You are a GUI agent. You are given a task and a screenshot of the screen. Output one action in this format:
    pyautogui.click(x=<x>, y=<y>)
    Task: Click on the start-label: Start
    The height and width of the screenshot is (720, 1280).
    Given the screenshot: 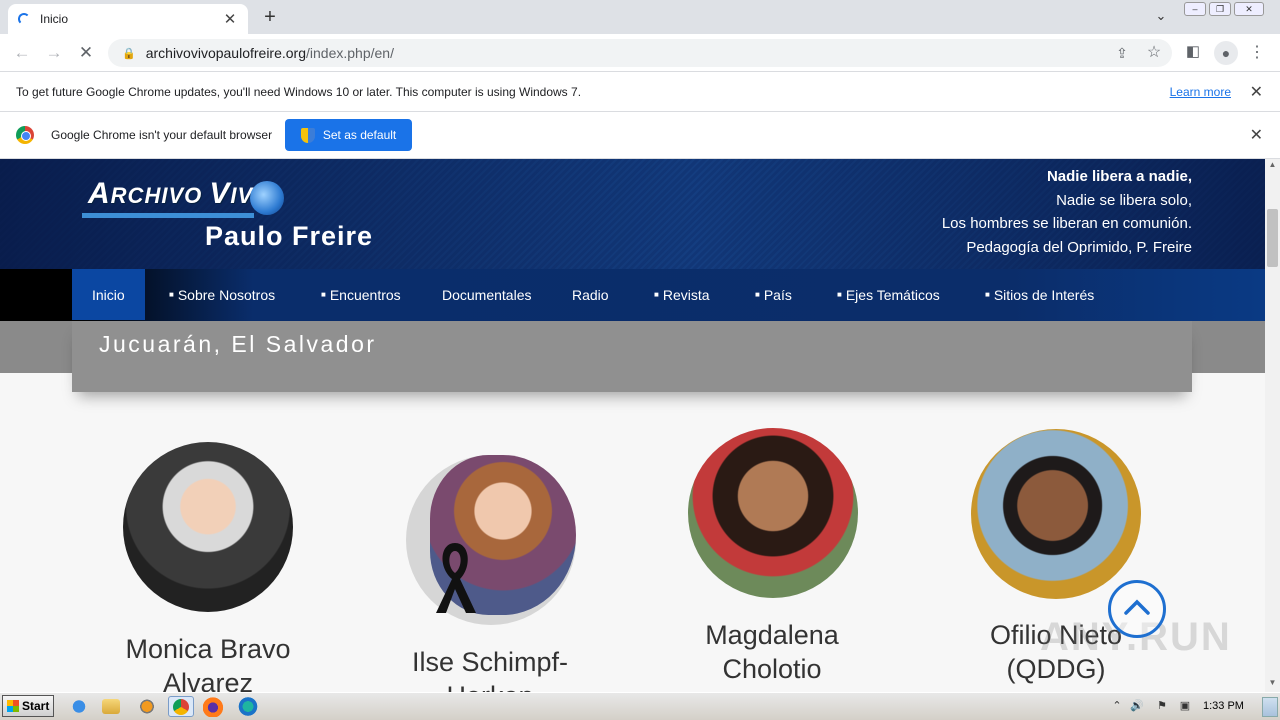 What is the action you would take?
    pyautogui.click(x=36, y=706)
    